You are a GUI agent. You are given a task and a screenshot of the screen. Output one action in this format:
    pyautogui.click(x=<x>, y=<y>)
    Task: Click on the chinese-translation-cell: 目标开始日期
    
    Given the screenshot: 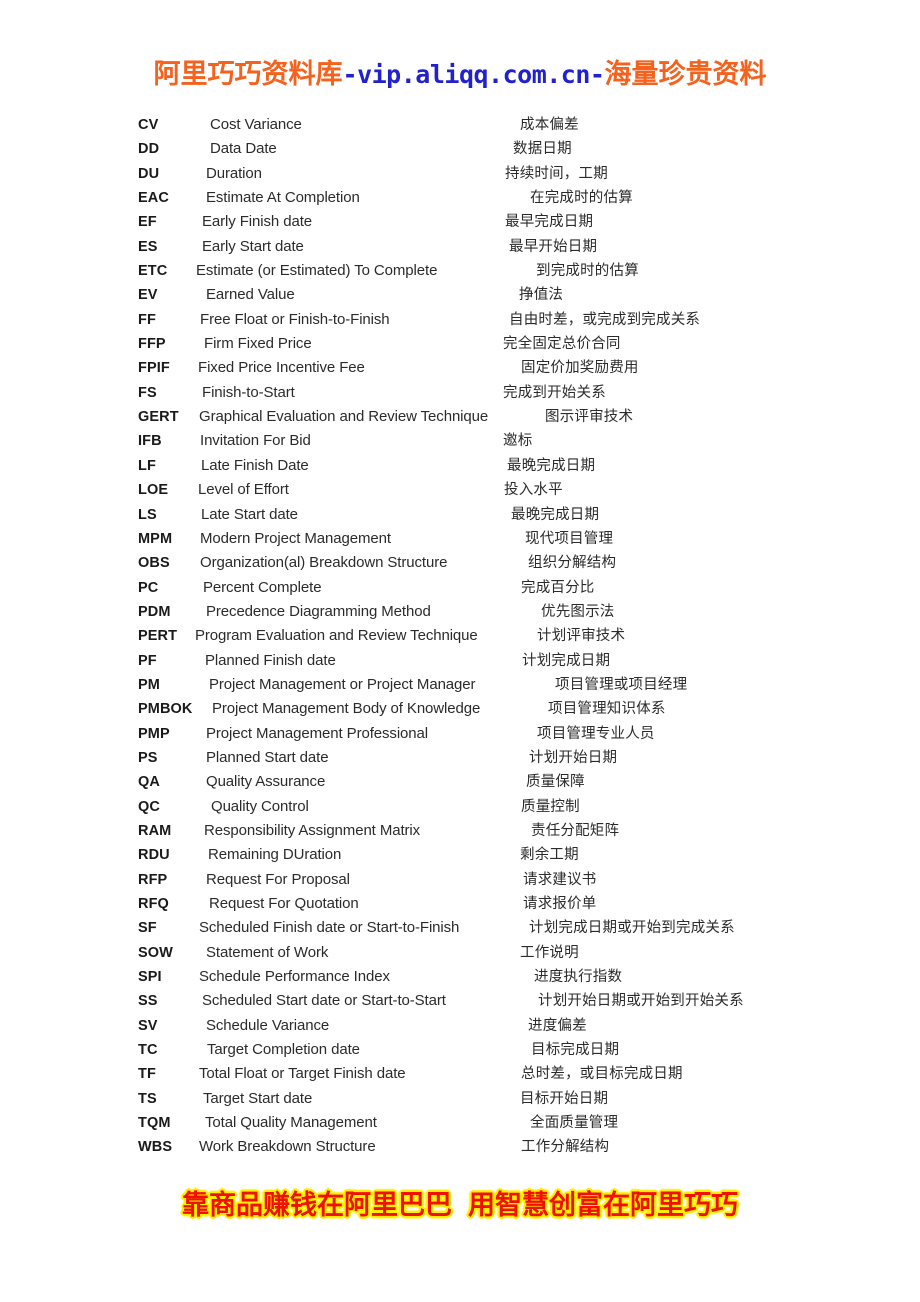 What is the action you would take?
    pyautogui.click(x=564, y=1098)
    